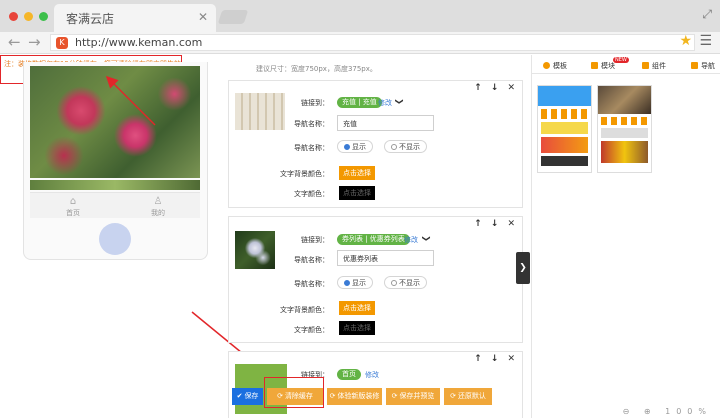  Describe the element at coordinates (564, 145) in the screenshot. I see `tpl1-promo` at that location.